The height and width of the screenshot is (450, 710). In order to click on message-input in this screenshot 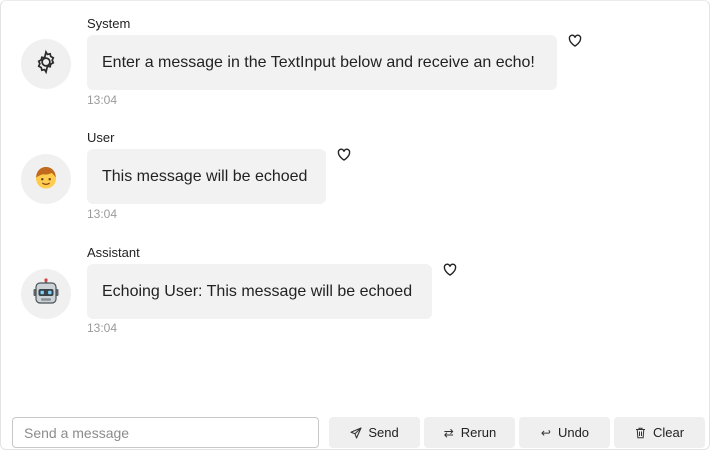, I will do `click(165, 432)`.